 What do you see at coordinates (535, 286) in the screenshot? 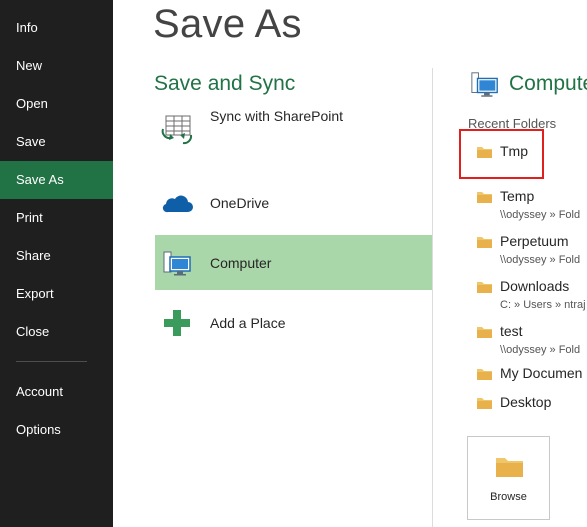
I see `folder-name: Downloads` at bounding box center [535, 286].